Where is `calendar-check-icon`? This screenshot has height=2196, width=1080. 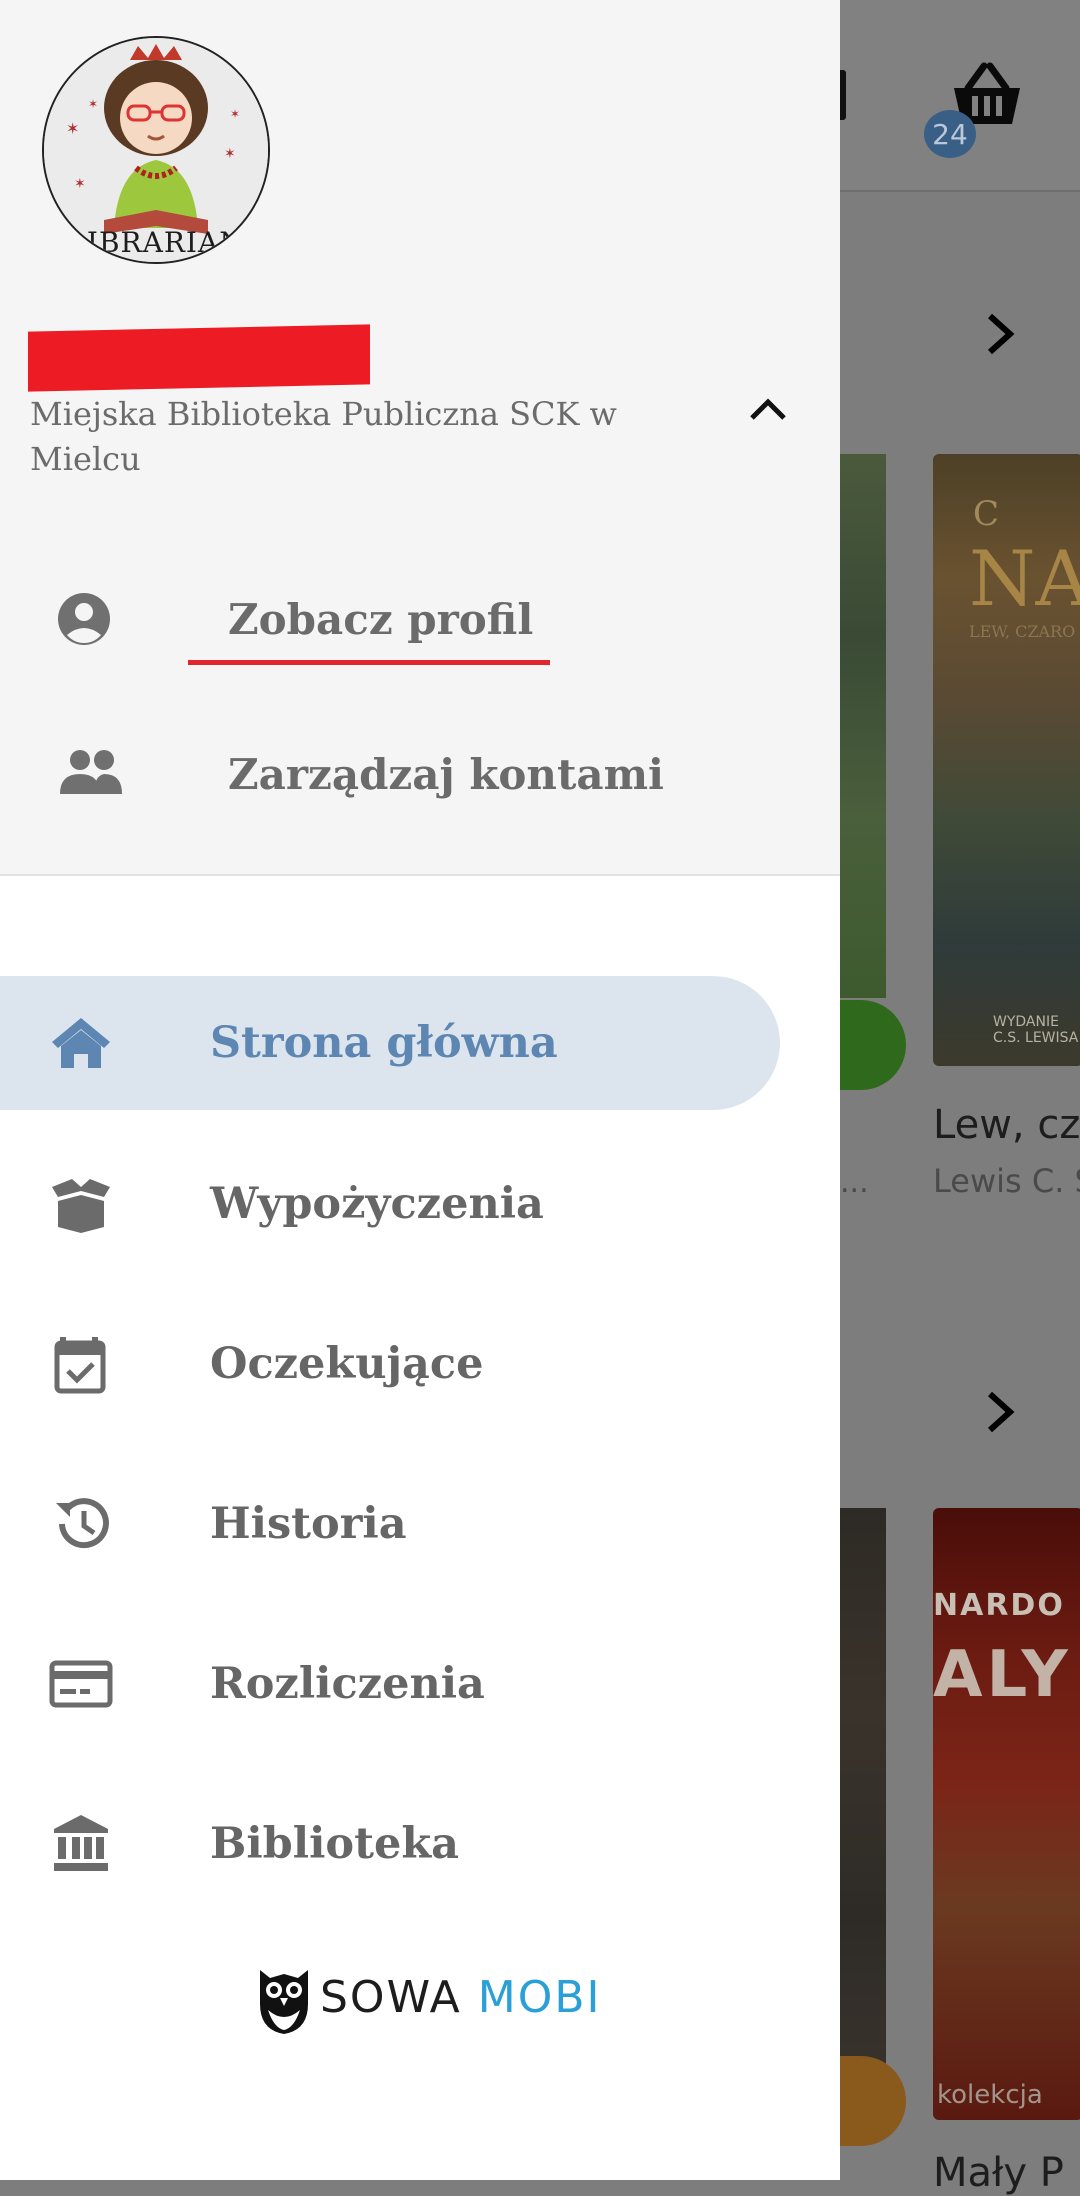 calendar-check-icon is located at coordinates (80, 1365).